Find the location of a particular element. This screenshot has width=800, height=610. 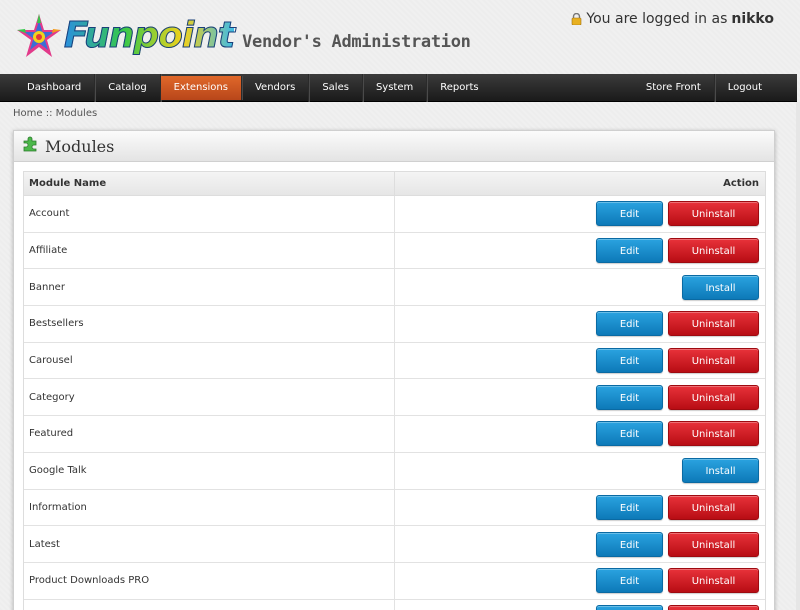

star-logo-icon is located at coordinates (39, 36).